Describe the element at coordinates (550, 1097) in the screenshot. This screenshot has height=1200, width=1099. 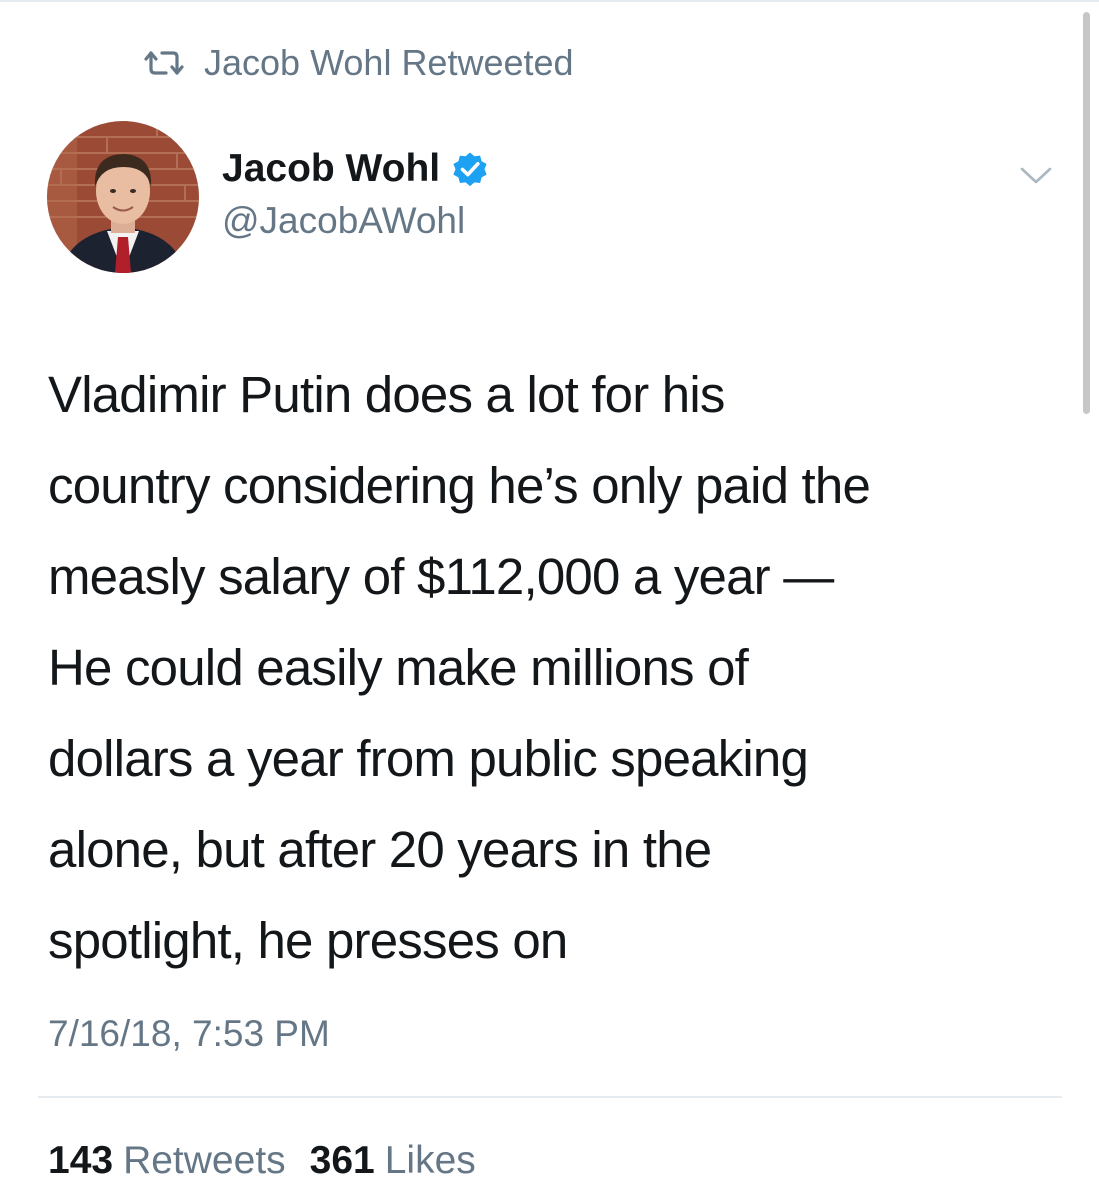
I see `divider` at that location.